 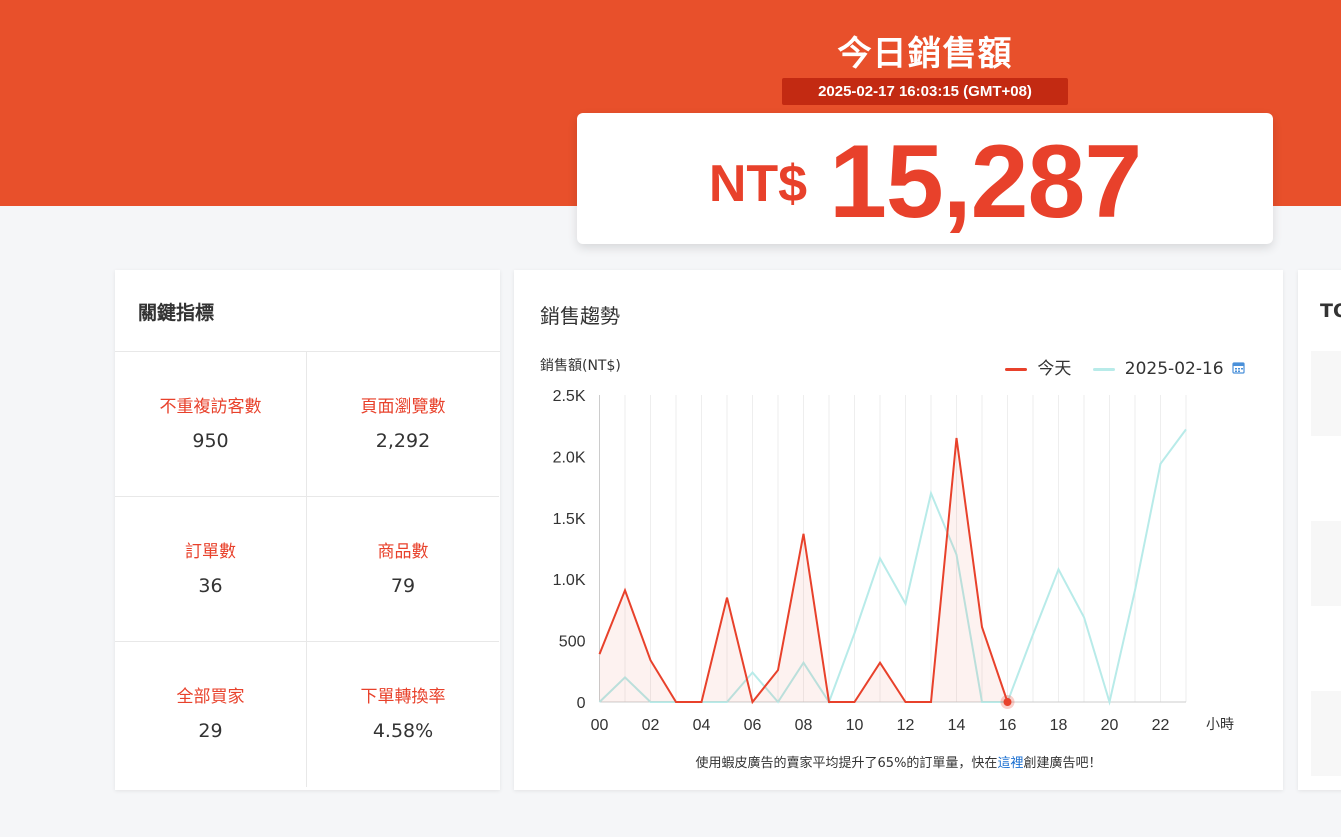 I want to click on kpi-label: 訂單數, so click(x=210, y=552).